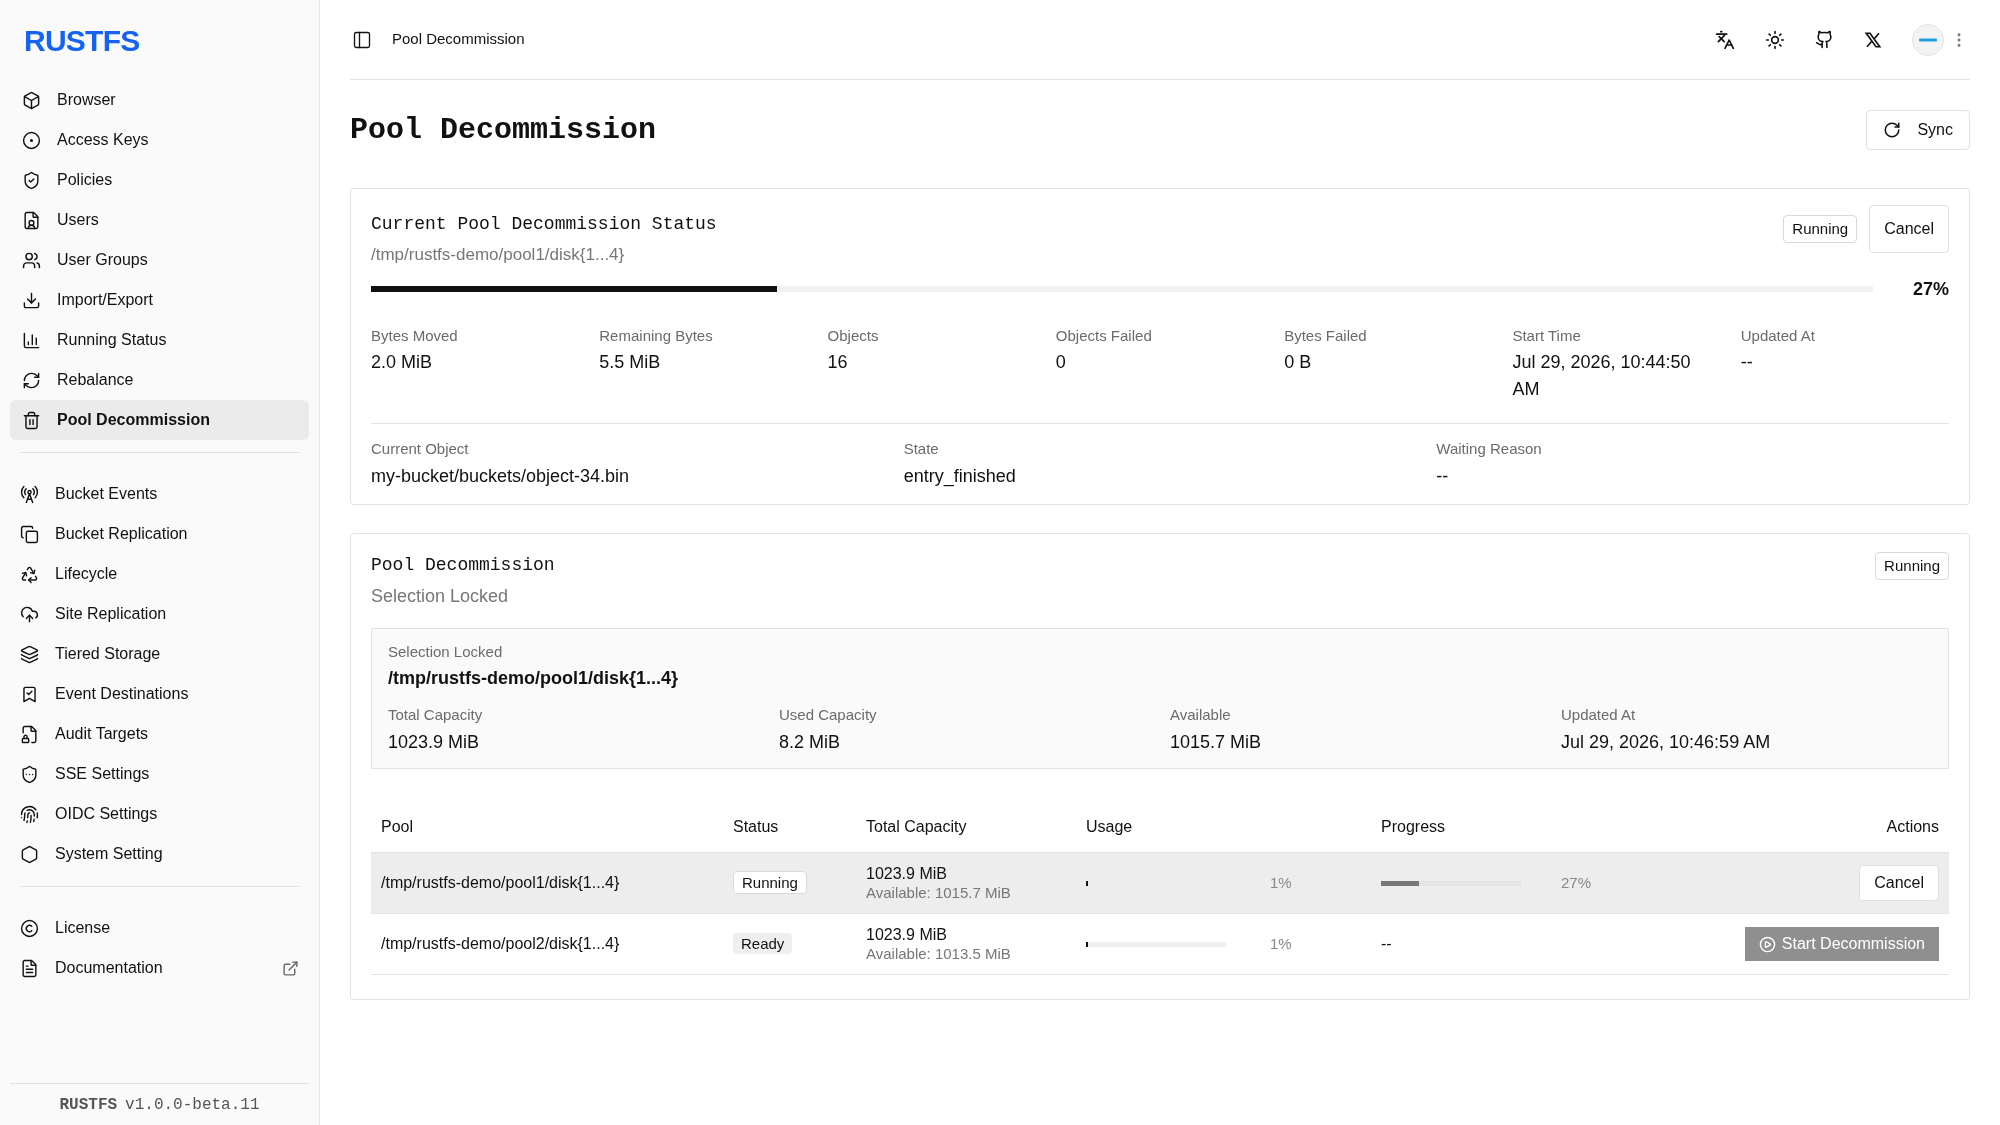 This screenshot has height=1125, width=2000. What do you see at coordinates (463, 565) in the screenshot?
I see `card-title: Pool Decommission` at bounding box center [463, 565].